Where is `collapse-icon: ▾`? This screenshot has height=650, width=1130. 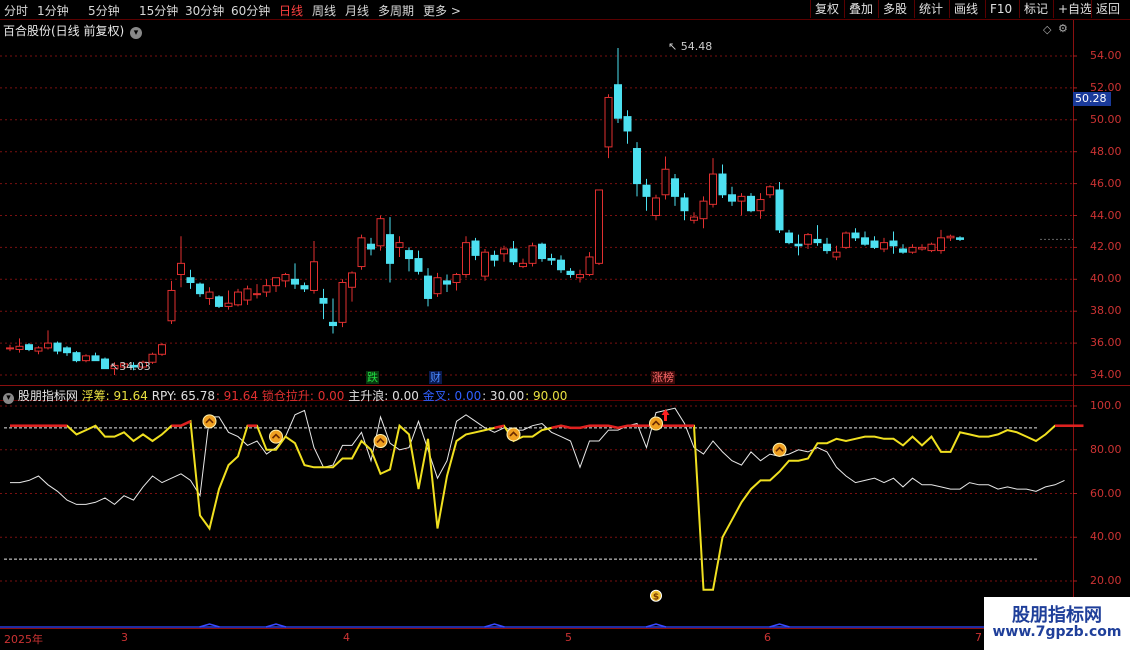
collapse-icon: ▾ is located at coordinates (8, 398).